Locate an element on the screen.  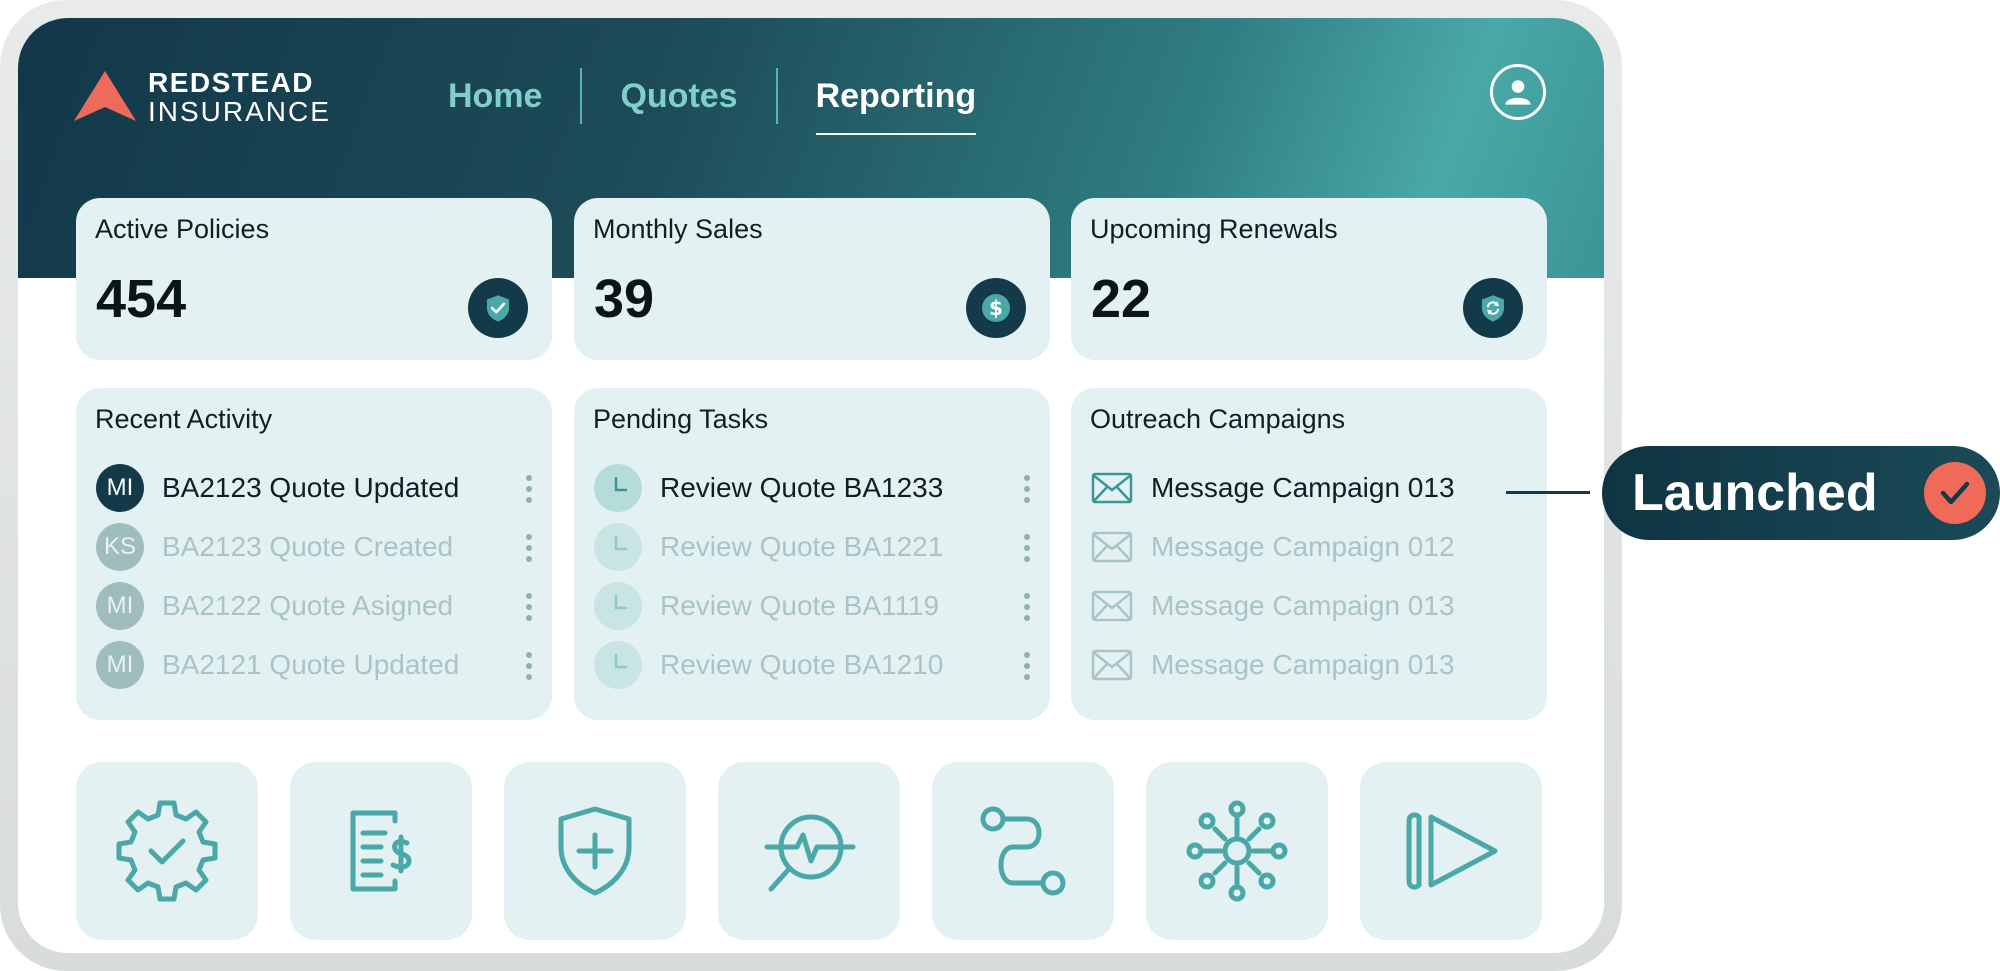
nav-home: Home is located at coordinates (514, 96).